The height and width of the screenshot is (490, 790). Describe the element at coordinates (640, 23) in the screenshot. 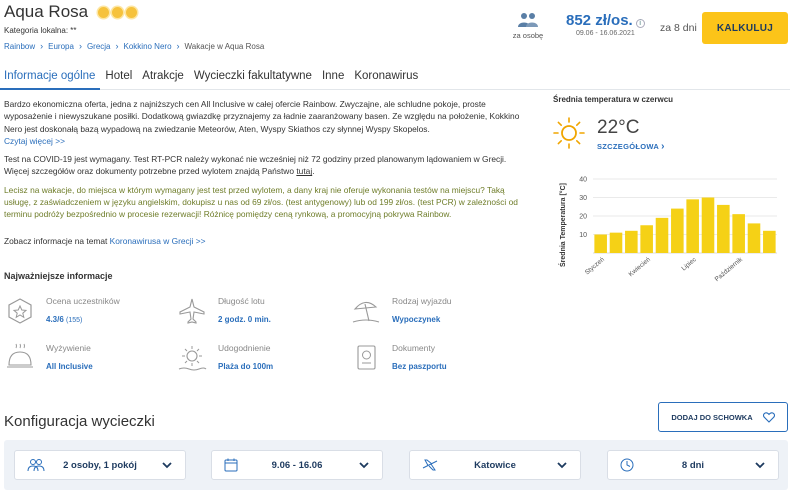

I see `info-icon: i` at that location.